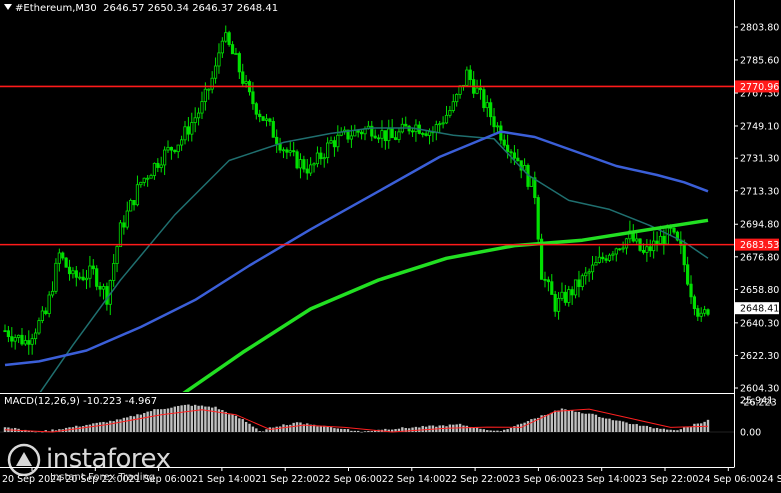  What do you see at coordinates (758, 403) in the screenshot?
I see `macd-tick-label: -26.223` at bounding box center [758, 403].